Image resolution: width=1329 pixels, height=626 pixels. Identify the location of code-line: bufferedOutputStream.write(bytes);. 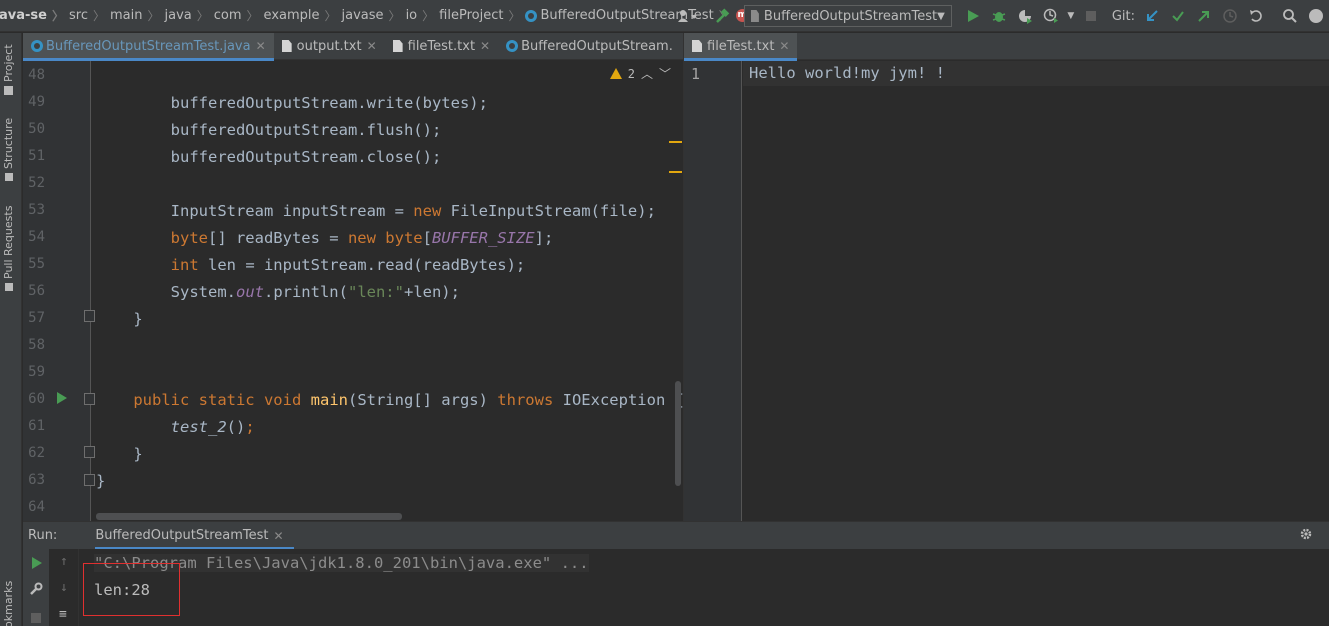
(292, 103).